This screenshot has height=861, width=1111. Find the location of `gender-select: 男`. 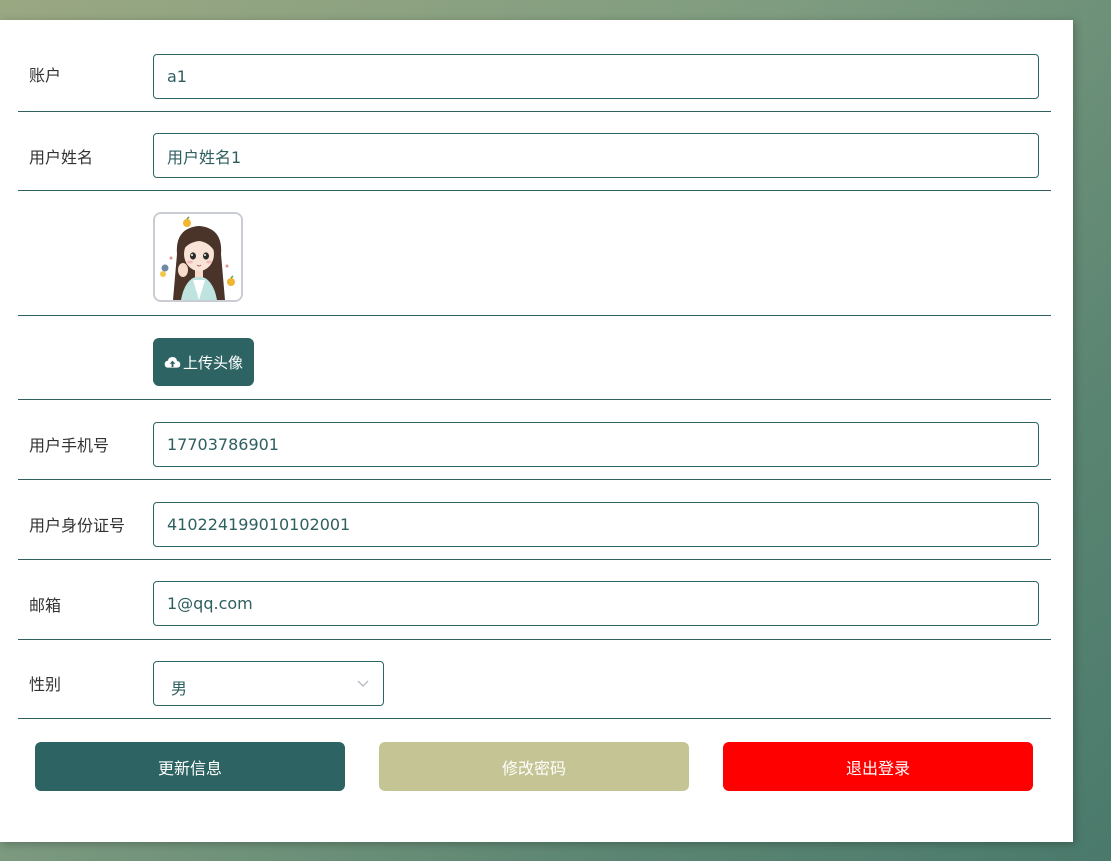

gender-select: 男 is located at coordinates (268, 683).